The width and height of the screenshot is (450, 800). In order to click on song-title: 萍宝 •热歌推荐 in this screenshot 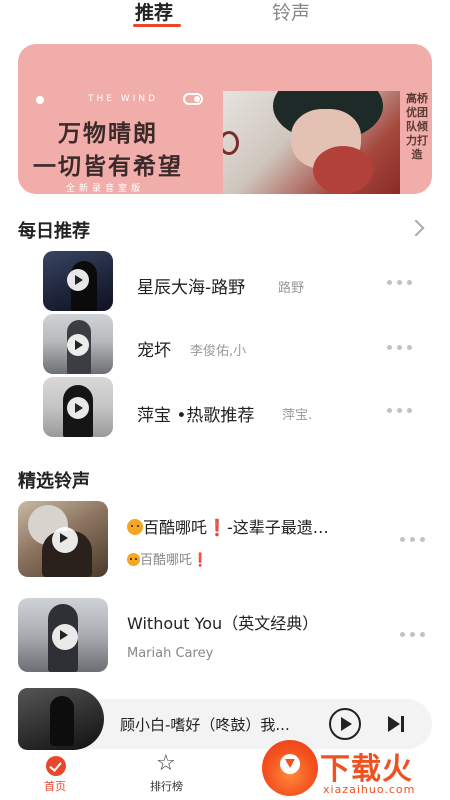, I will do `click(196, 416)`.